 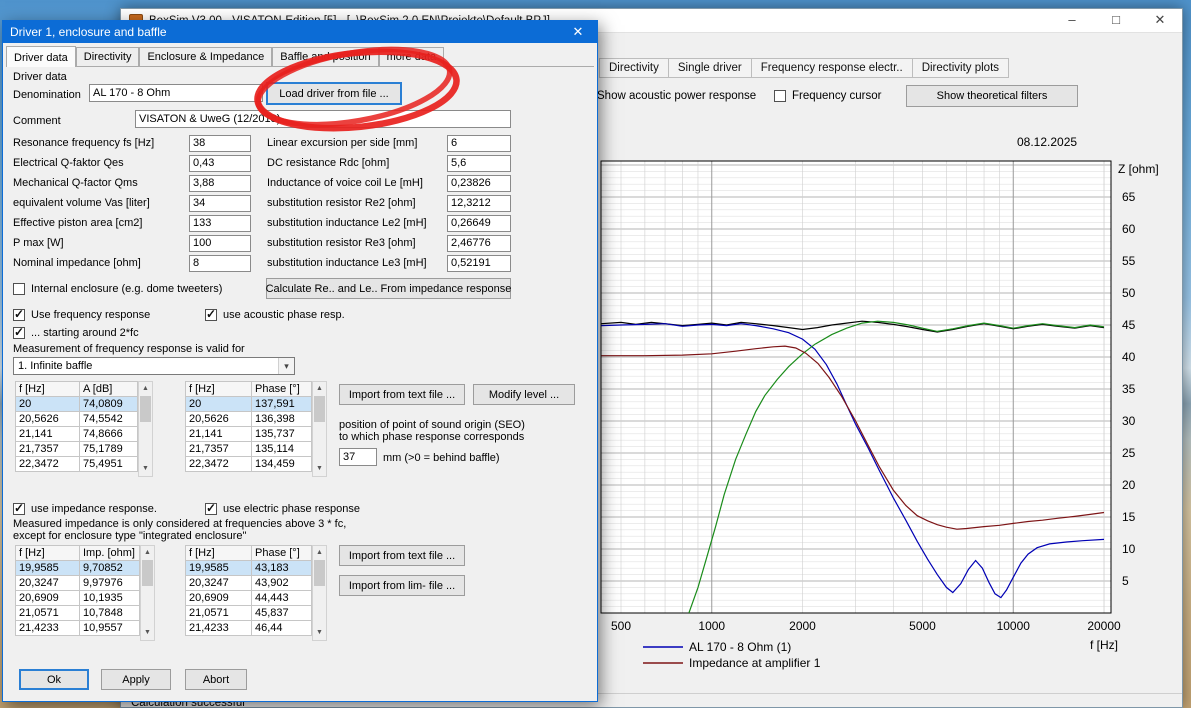 What do you see at coordinates (634, 68) in the screenshot?
I see `tab-directivity: Directivity` at bounding box center [634, 68].